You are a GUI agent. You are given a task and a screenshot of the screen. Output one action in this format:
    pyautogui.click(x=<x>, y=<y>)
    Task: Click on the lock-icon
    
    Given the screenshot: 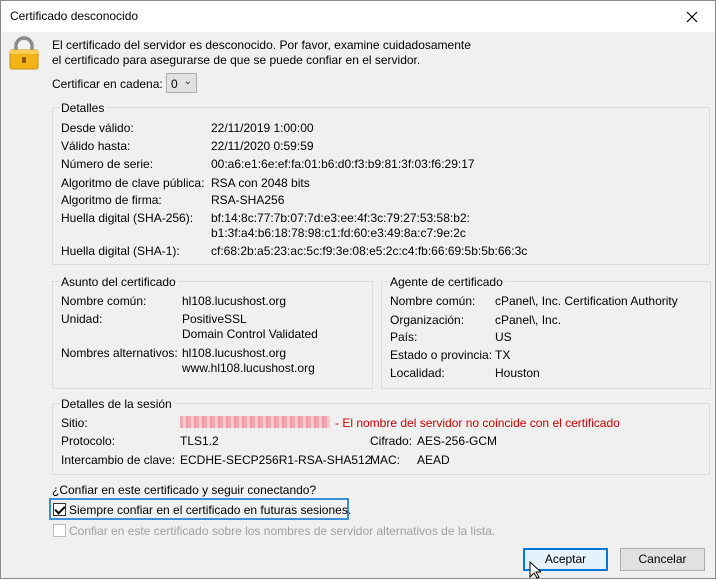 What is the action you would take?
    pyautogui.click(x=24, y=53)
    